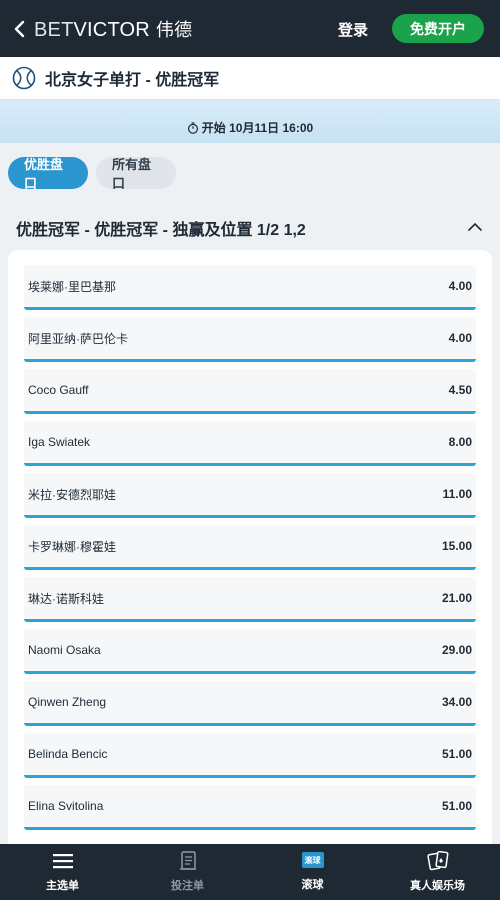 The height and width of the screenshot is (900, 500). What do you see at coordinates (250, 78) in the screenshot?
I see `event-header: 北京女子单打 - 优胜冠军` at bounding box center [250, 78].